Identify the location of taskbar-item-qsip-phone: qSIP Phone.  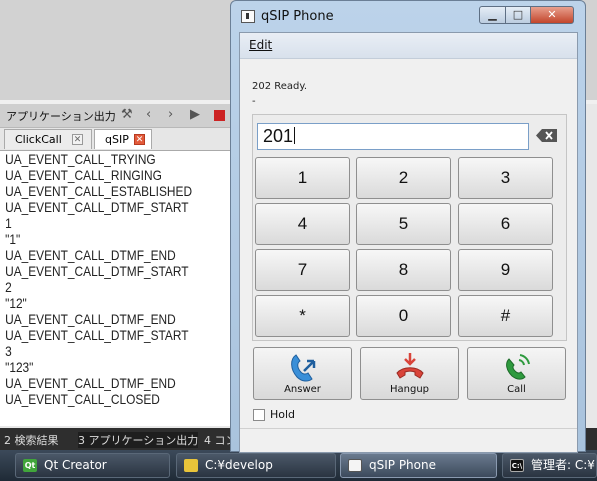
(418, 465).